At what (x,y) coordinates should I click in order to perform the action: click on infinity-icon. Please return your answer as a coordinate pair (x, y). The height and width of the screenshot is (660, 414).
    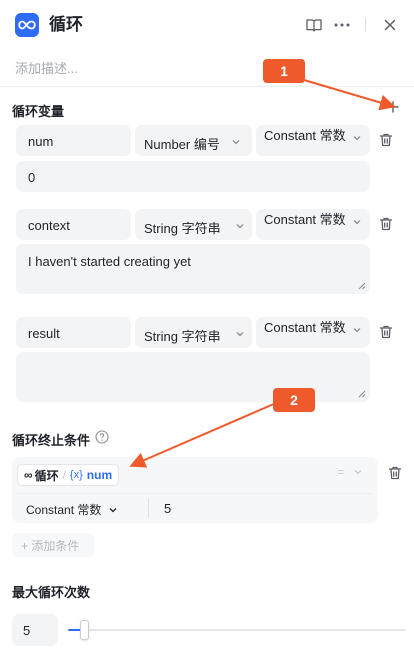
    Looking at the image, I should click on (27, 25).